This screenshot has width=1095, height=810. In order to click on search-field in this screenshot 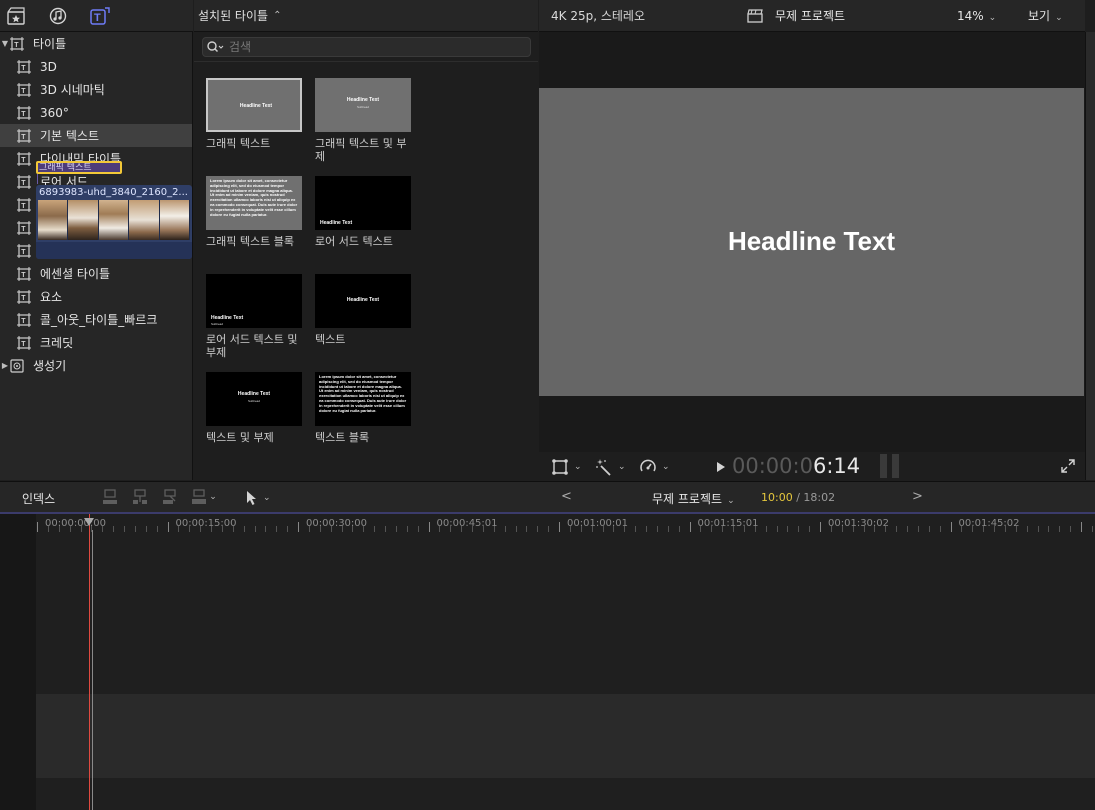, I will do `click(366, 47)`.